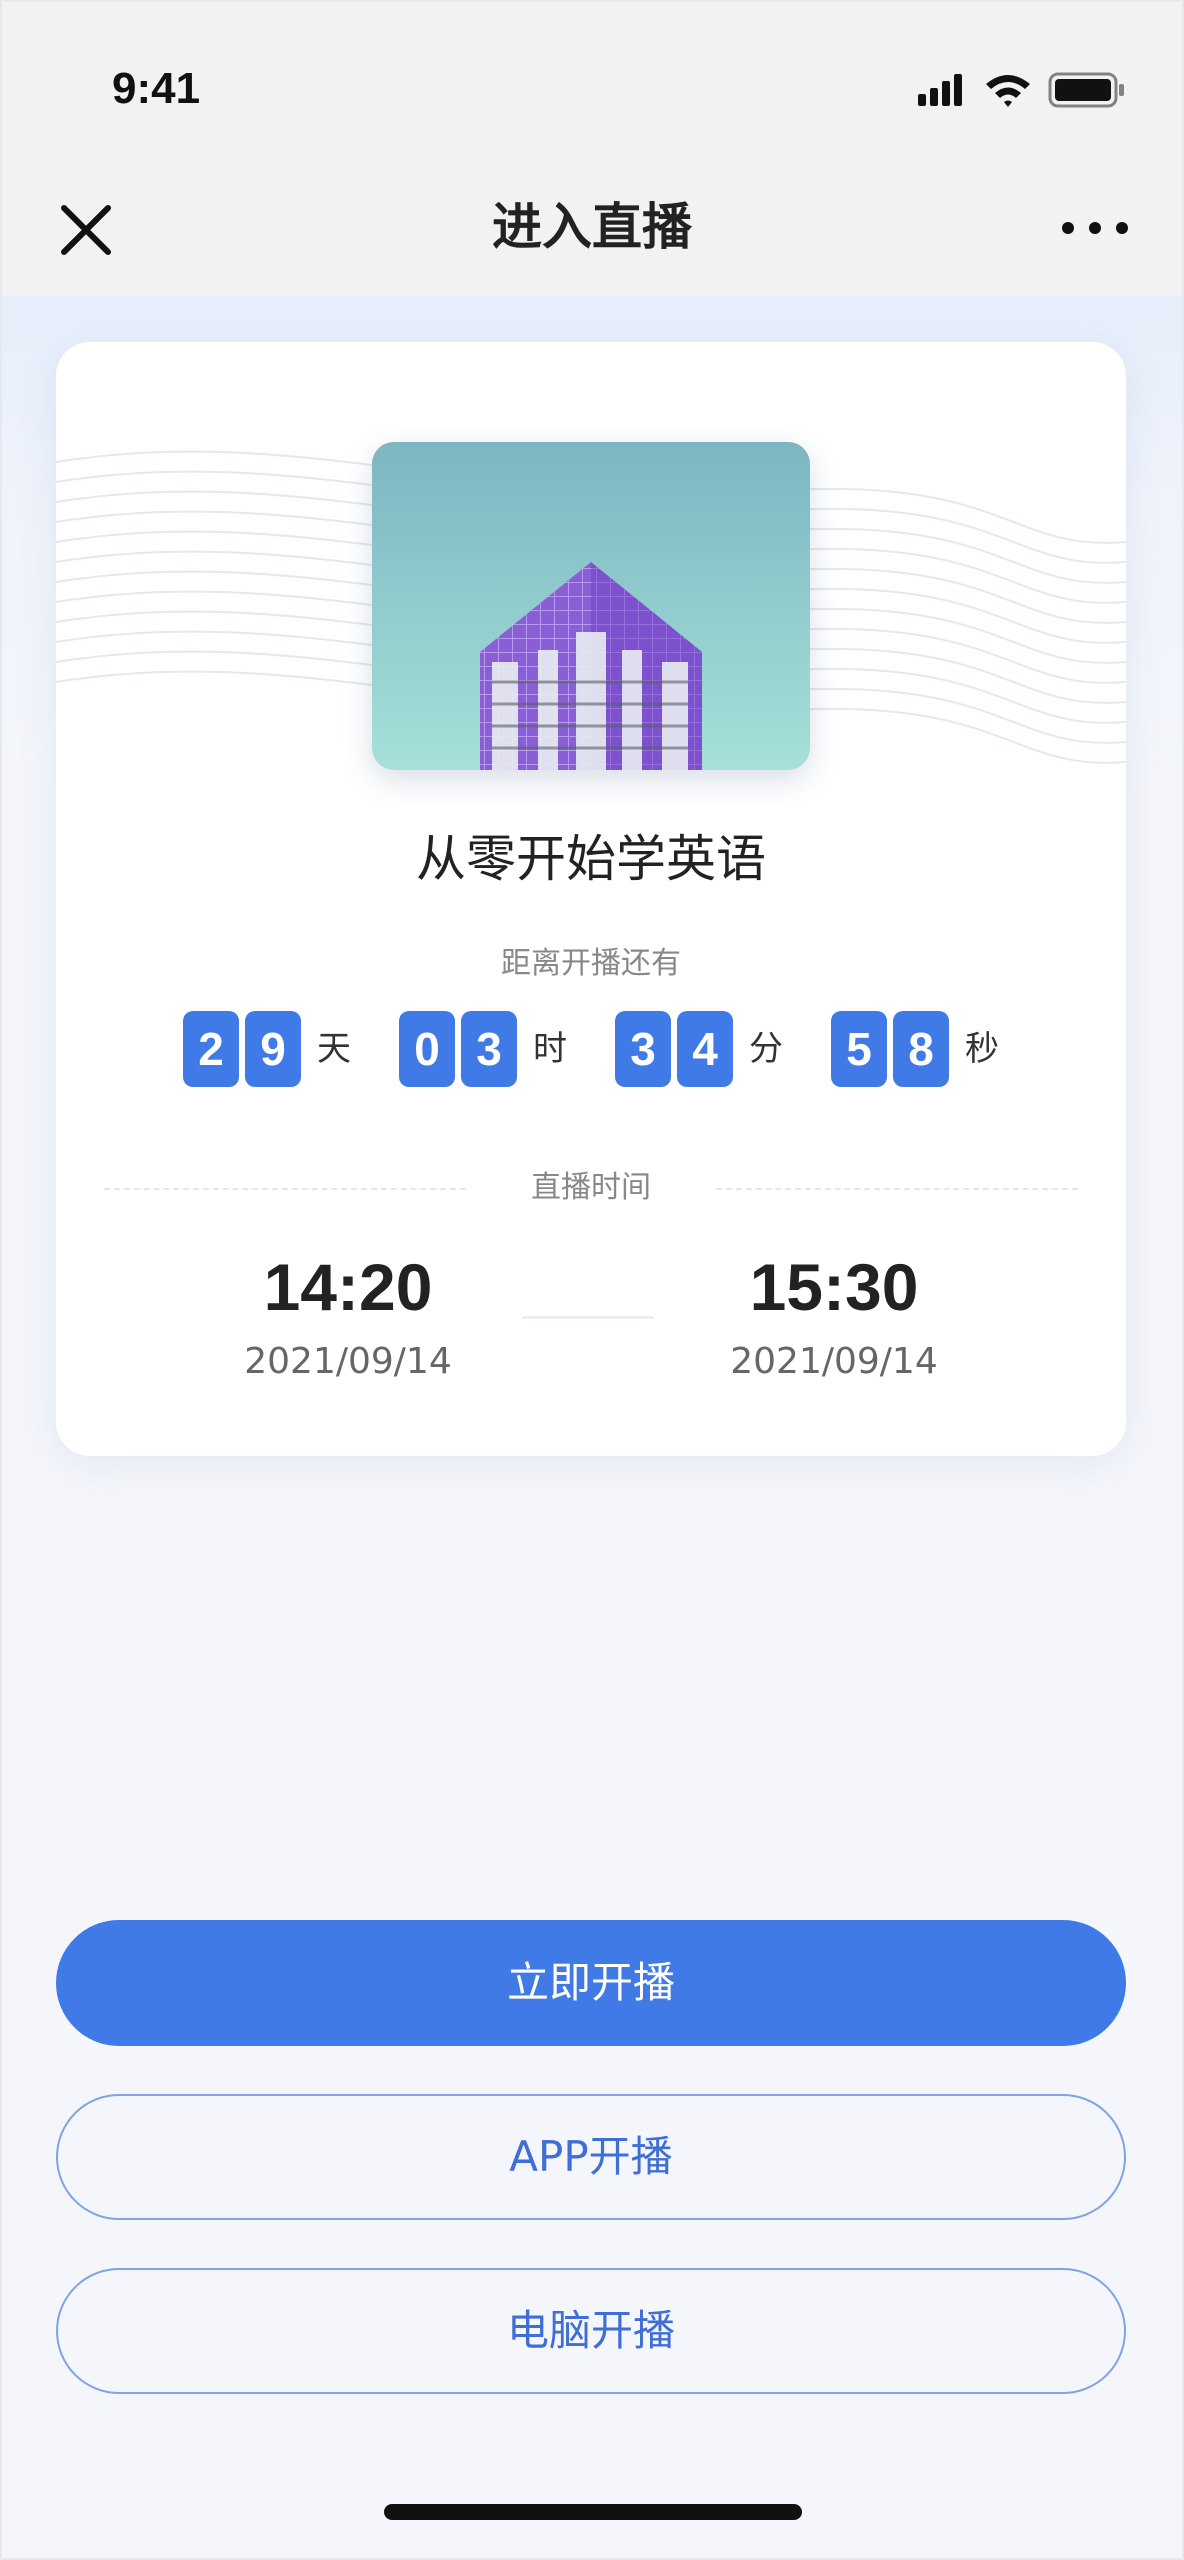  I want to click on countdown-digit: 9, so click(273, 1049).